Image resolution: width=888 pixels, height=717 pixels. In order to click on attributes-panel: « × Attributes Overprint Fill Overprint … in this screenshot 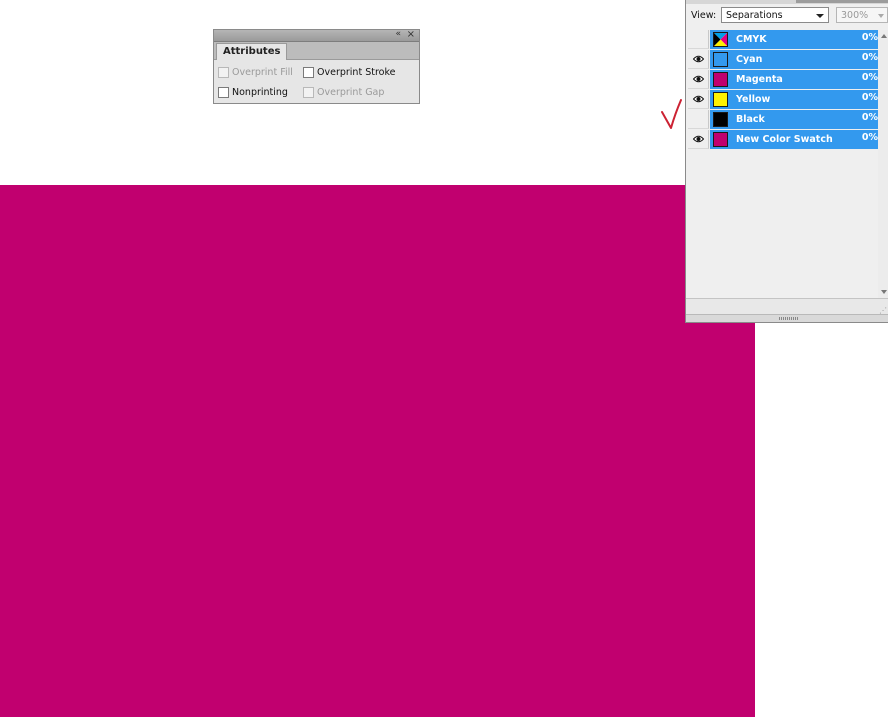, I will do `click(316, 66)`.